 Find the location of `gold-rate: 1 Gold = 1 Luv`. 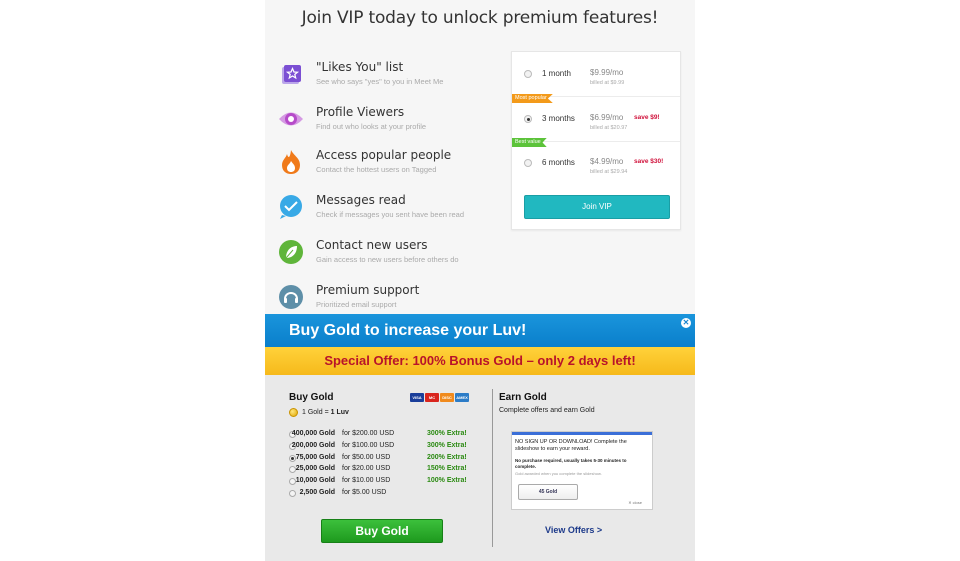

gold-rate: 1 Gold = 1 Luv is located at coordinates (319, 412).